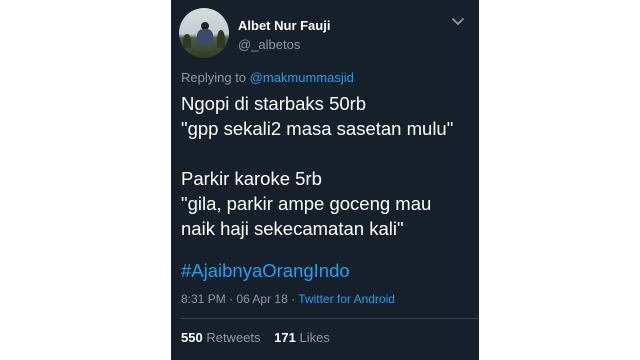 The width and height of the screenshot is (640, 360). I want to click on replying-to-handle-link: @makmummasjid, so click(302, 77).